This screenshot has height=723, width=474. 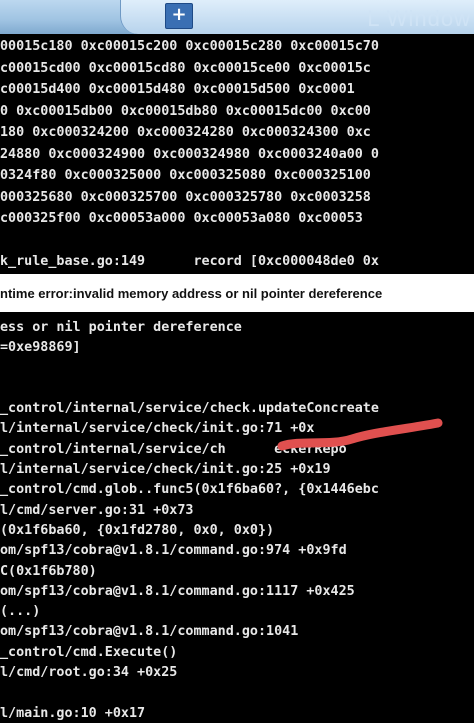 I want to click on console-bottom-line: ess or nil pointer dereference, so click(x=121, y=327).